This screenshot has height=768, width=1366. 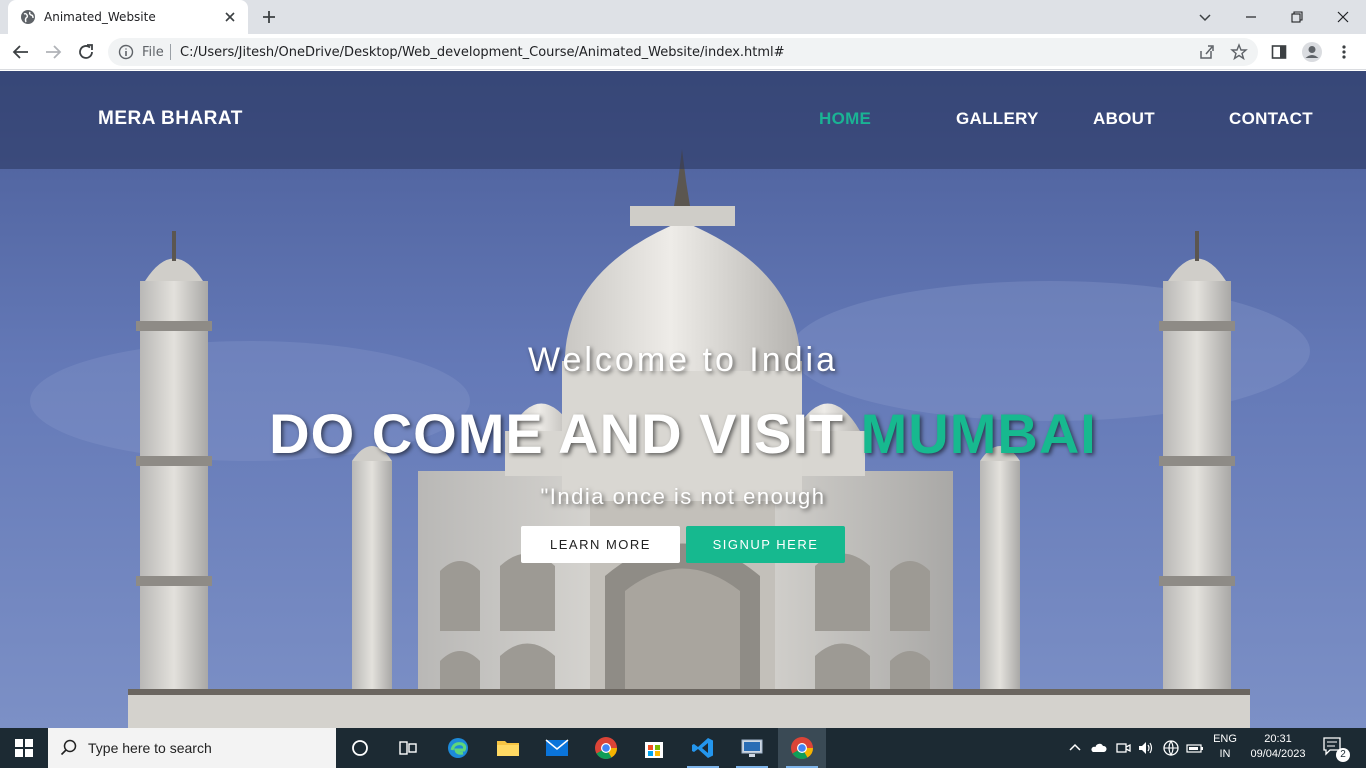 I want to click on profile-button, so click(x=1312, y=52).